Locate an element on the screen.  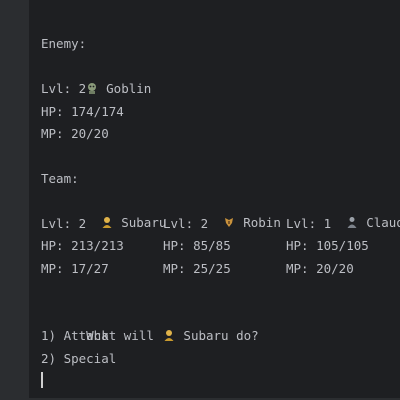
option-special: 2) Special is located at coordinates (79, 358).